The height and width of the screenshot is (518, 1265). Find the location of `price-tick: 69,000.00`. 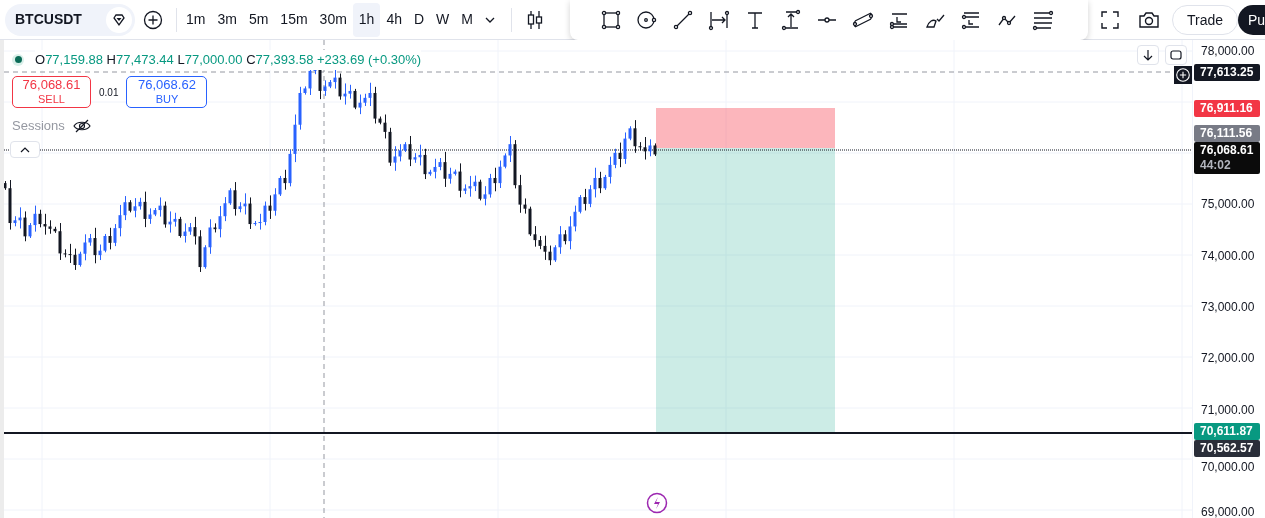

price-tick: 69,000.00 is located at coordinates (1228, 511).